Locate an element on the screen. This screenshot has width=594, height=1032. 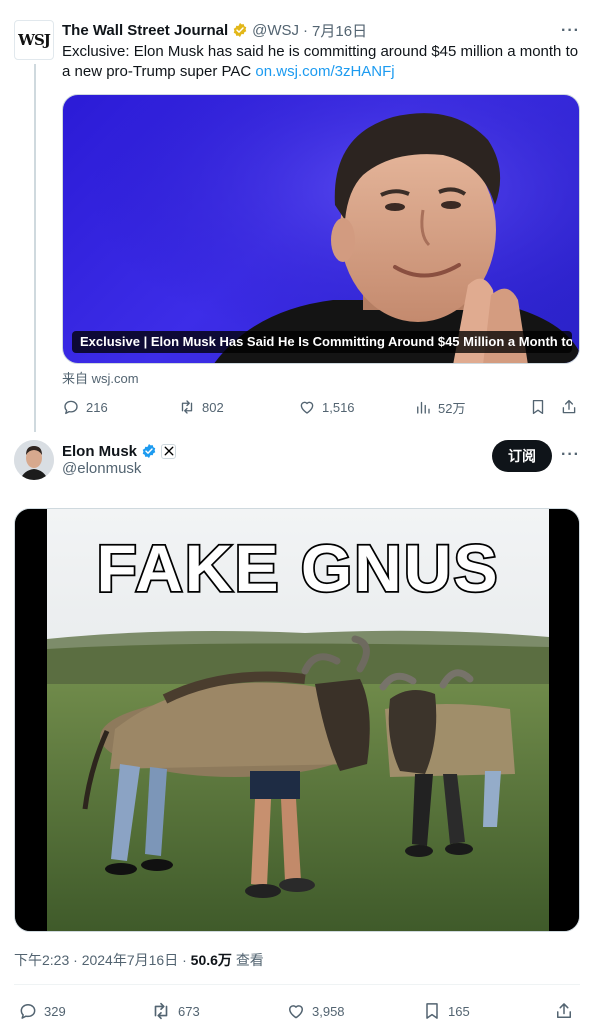
views-chart-icon is located at coordinates (423, 407).